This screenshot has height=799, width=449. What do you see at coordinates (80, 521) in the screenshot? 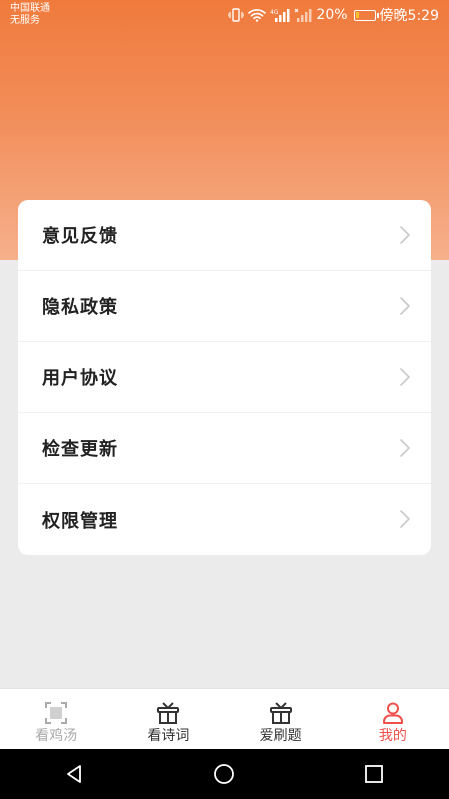
I see `menu-item-label: 权限管理` at bounding box center [80, 521].